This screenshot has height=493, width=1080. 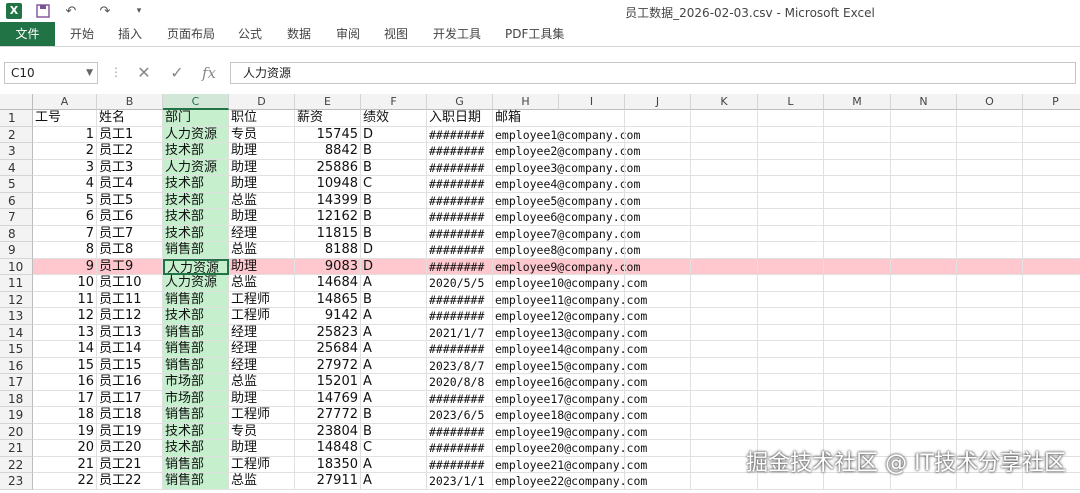 I want to click on cell-K13, so click(x=724, y=316).